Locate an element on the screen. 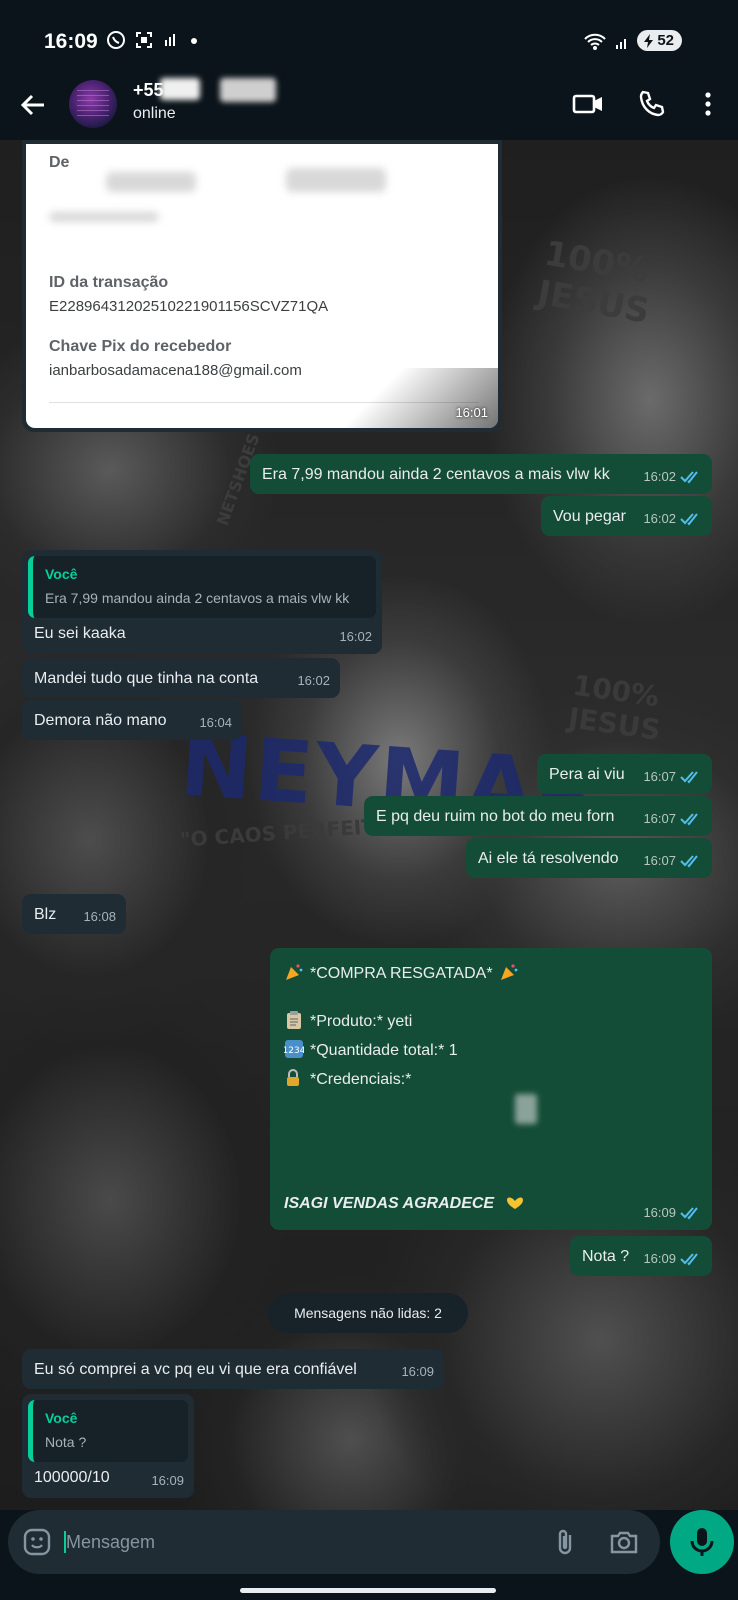  clipboard-icon is located at coordinates (294, 1020).